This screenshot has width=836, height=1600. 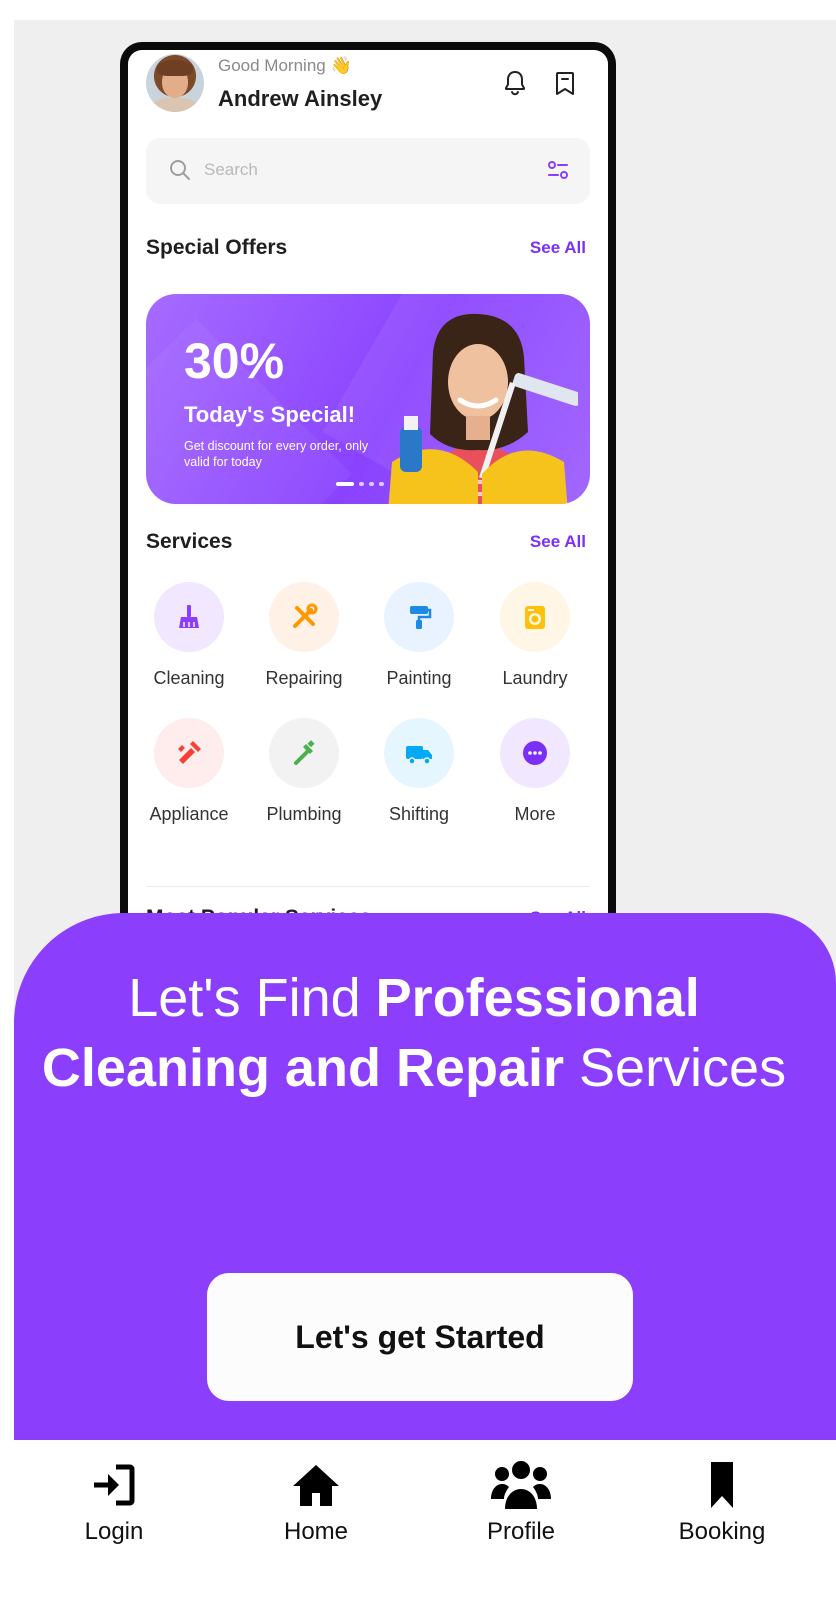 I want to click on offer-percent: 30%, so click(x=234, y=361).